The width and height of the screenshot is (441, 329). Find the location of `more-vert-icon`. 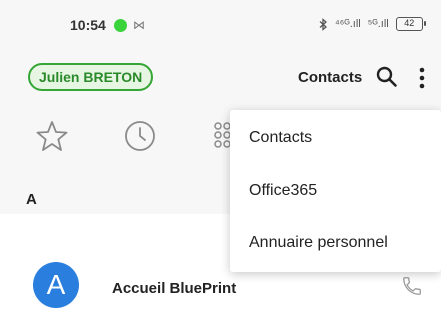

more-vert-icon is located at coordinates (422, 78).